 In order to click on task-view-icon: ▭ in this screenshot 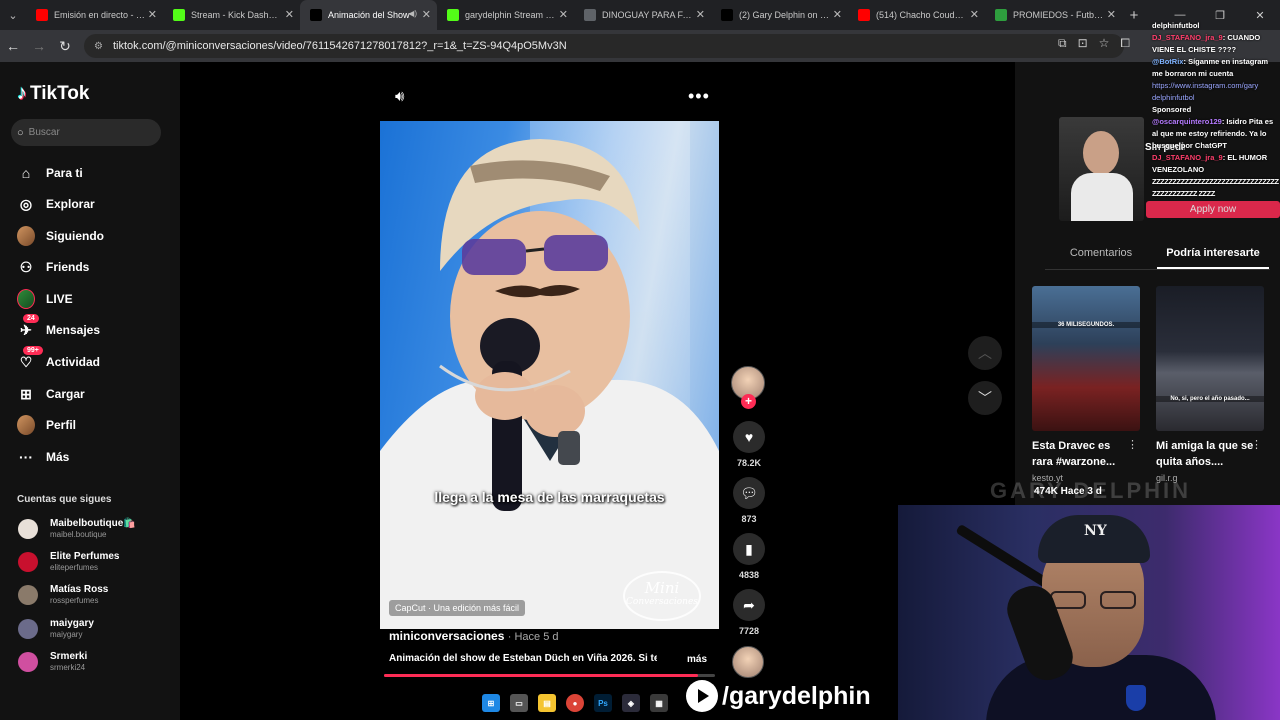, I will do `click(519, 703)`.